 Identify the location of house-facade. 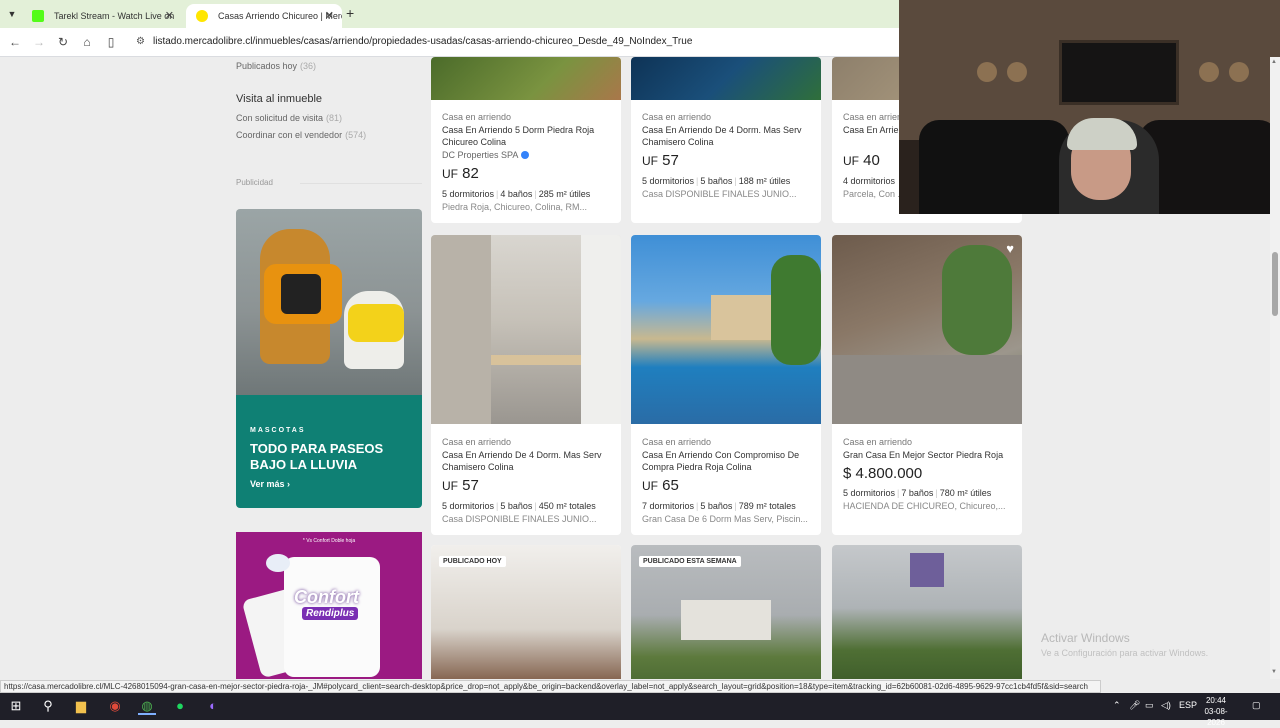
(726, 620).